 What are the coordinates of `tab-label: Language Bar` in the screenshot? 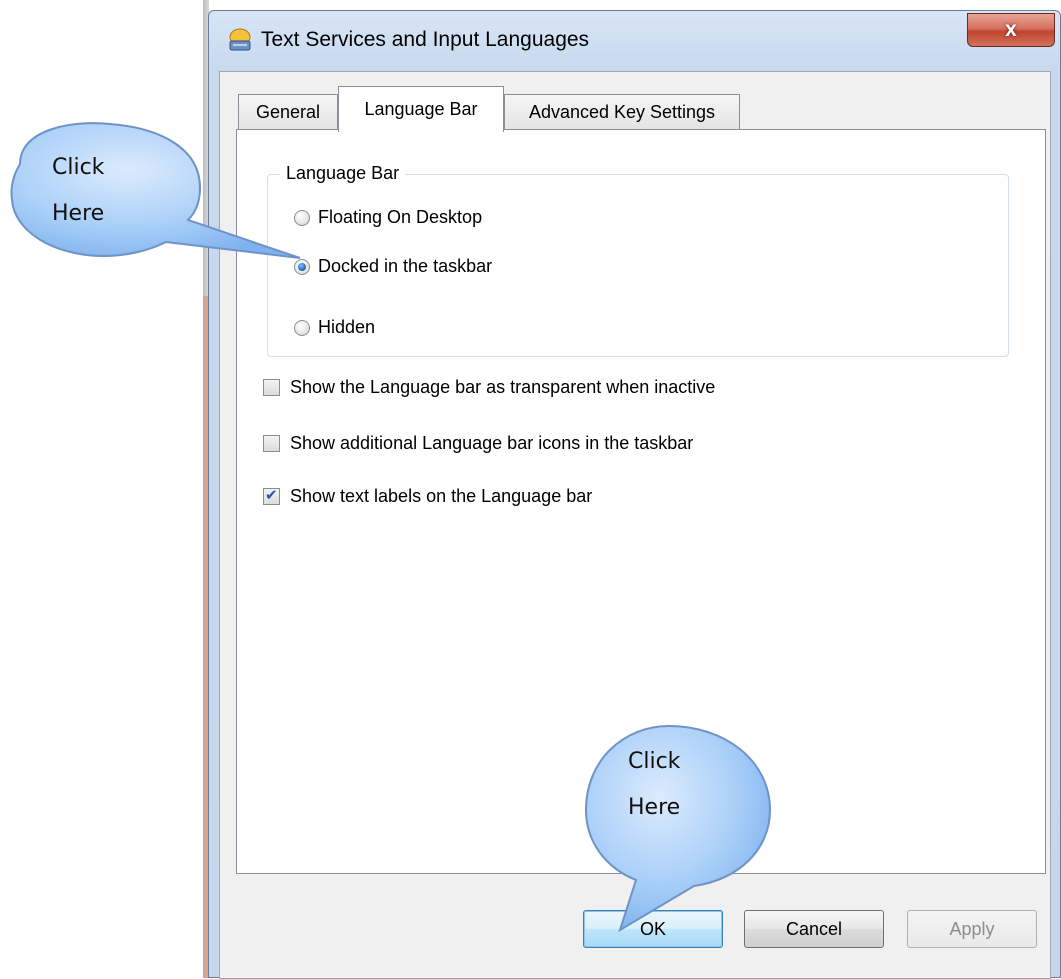 It's located at (421, 109).